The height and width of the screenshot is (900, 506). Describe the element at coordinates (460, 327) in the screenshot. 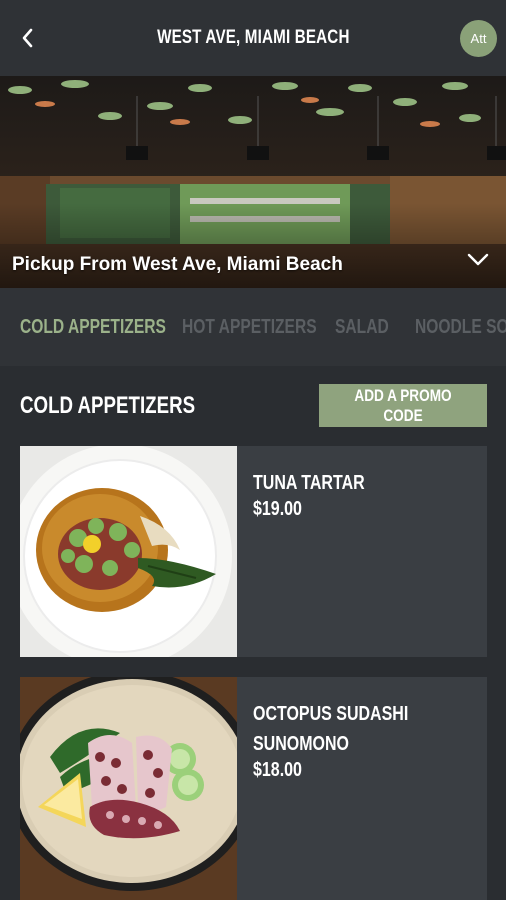

I see `tab-noodle-soup: NOODLE SOUP` at that location.